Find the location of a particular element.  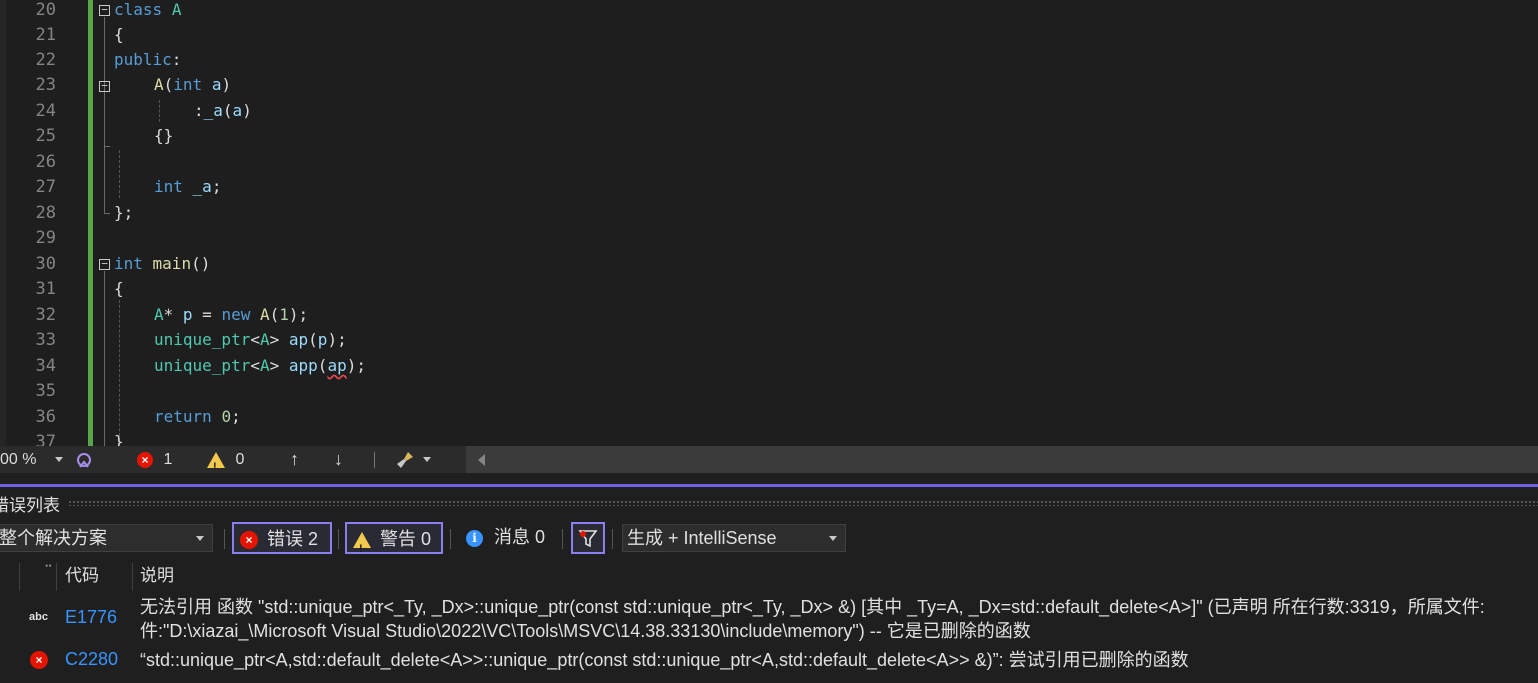

filter-button is located at coordinates (588, 538).